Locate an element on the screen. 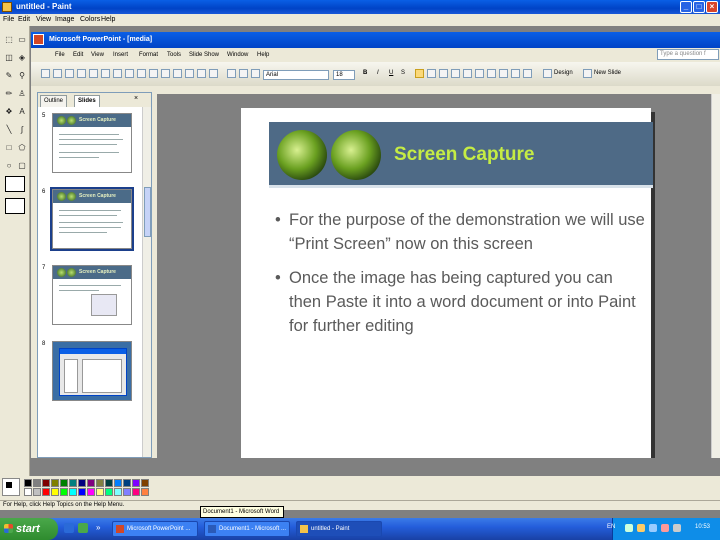 The image size is (720, 540). font-color-icon is located at coordinates (527, 73).